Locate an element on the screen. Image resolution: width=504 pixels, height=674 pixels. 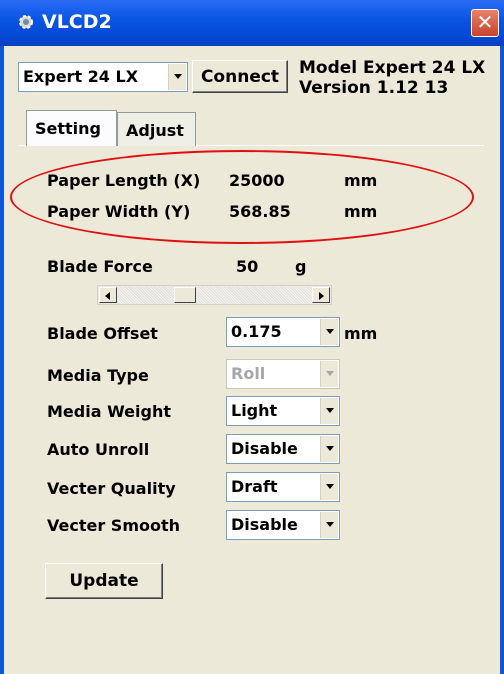
update-button: Update is located at coordinates (104, 581).